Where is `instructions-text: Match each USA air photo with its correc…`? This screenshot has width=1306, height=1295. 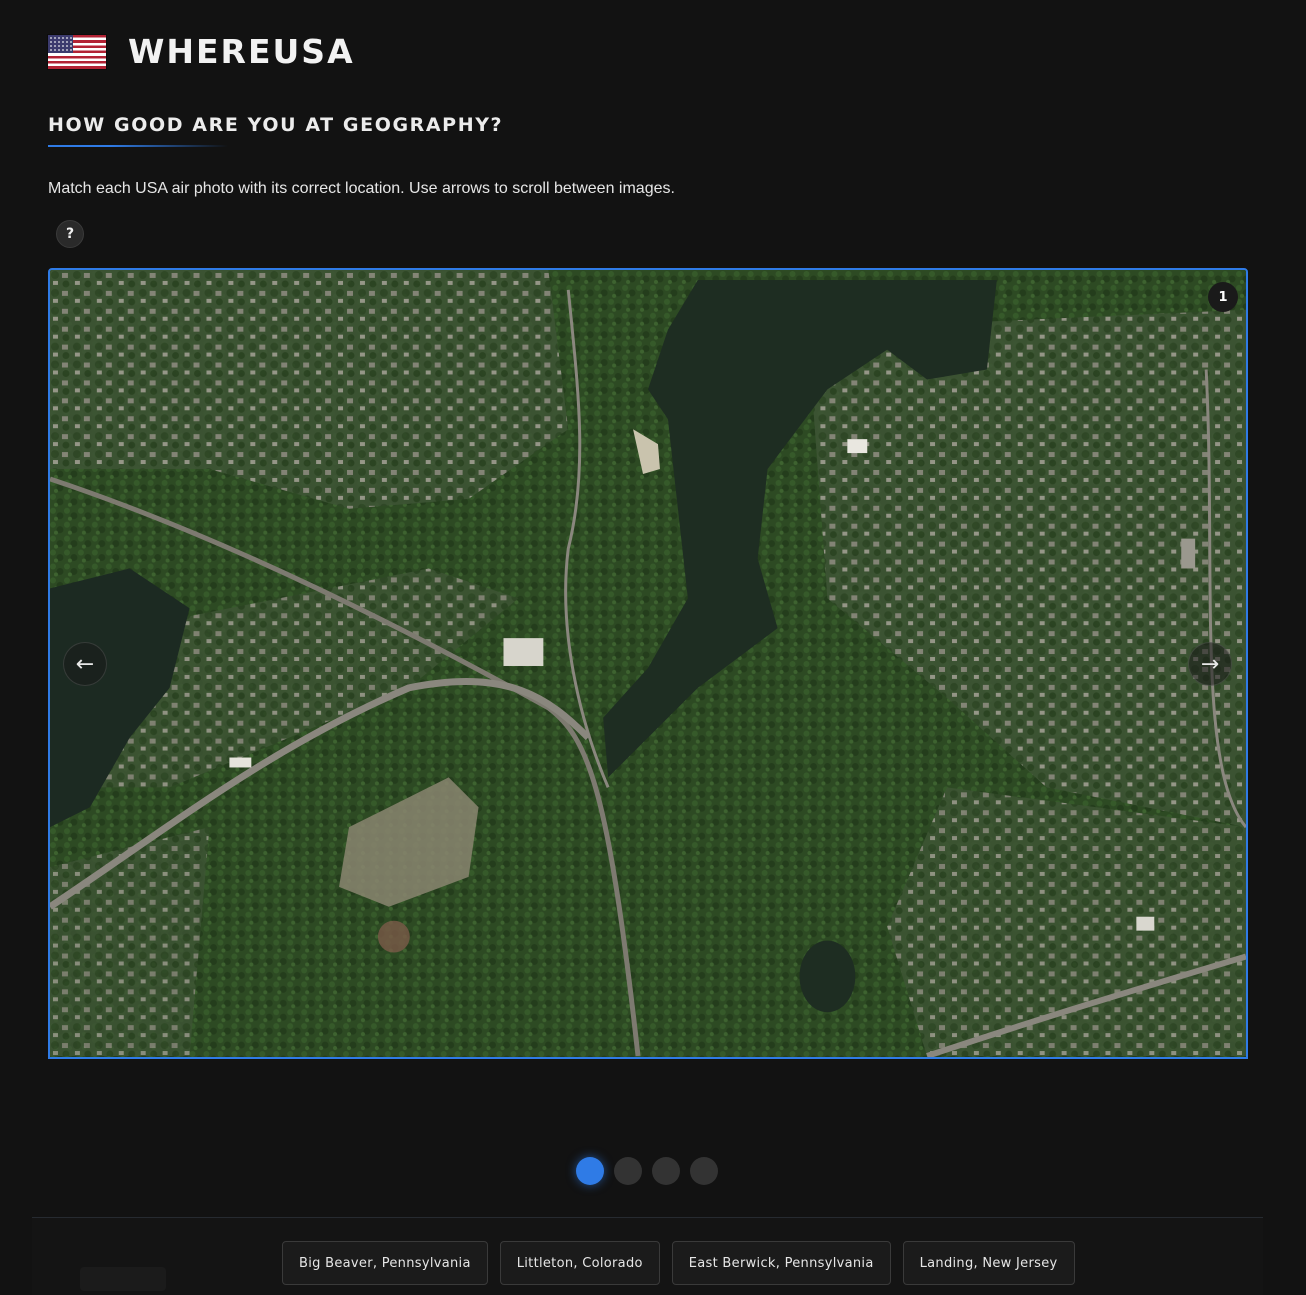 instructions-text: Match each USA air photo with its correc… is located at coordinates (361, 188).